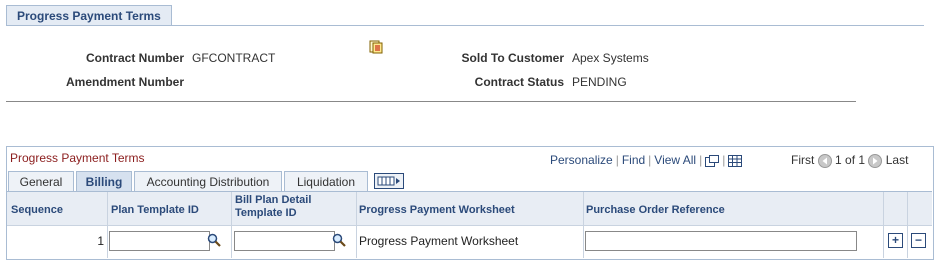  Describe the element at coordinates (721, 241) in the screenshot. I see `purchase-order-reference-input` at that location.